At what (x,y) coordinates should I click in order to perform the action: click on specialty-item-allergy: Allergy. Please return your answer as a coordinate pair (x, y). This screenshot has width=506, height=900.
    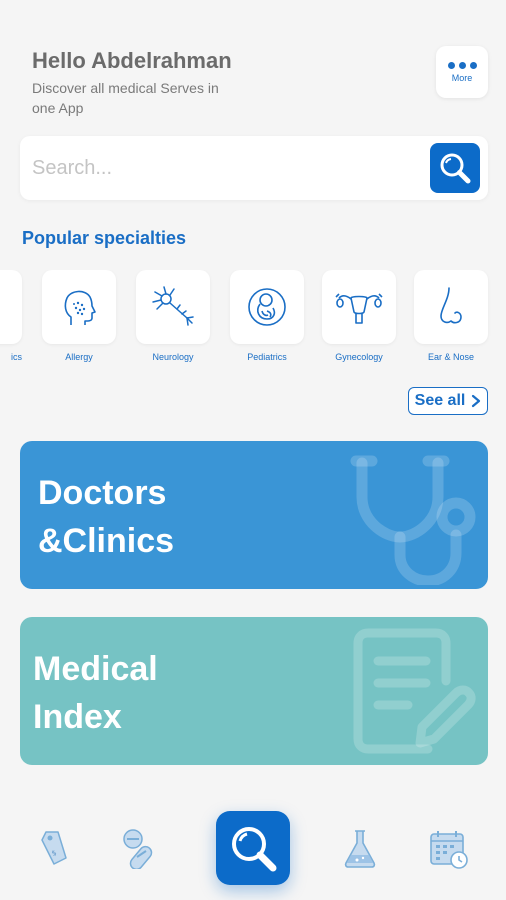
    Looking at the image, I should click on (79, 316).